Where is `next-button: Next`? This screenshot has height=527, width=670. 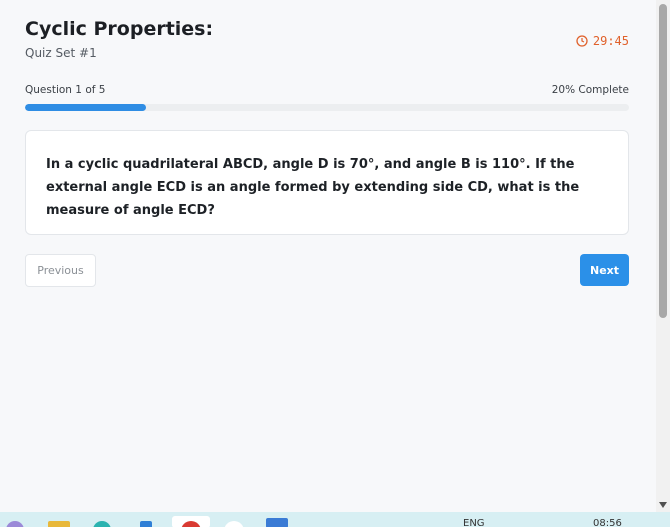
next-button: Next is located at coordinates (604, 270).